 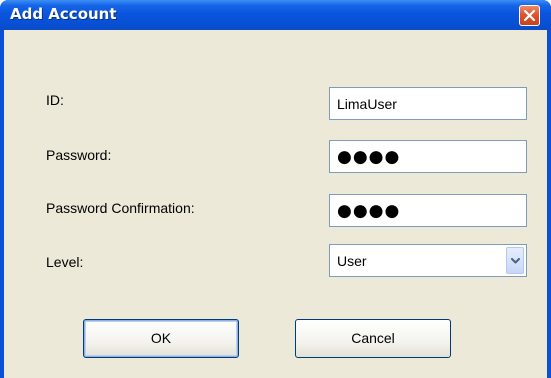 What do you see at coordinates (161, 338) in the screenshot?
I see `ok-button: OK` at bounding box center [161, 338].